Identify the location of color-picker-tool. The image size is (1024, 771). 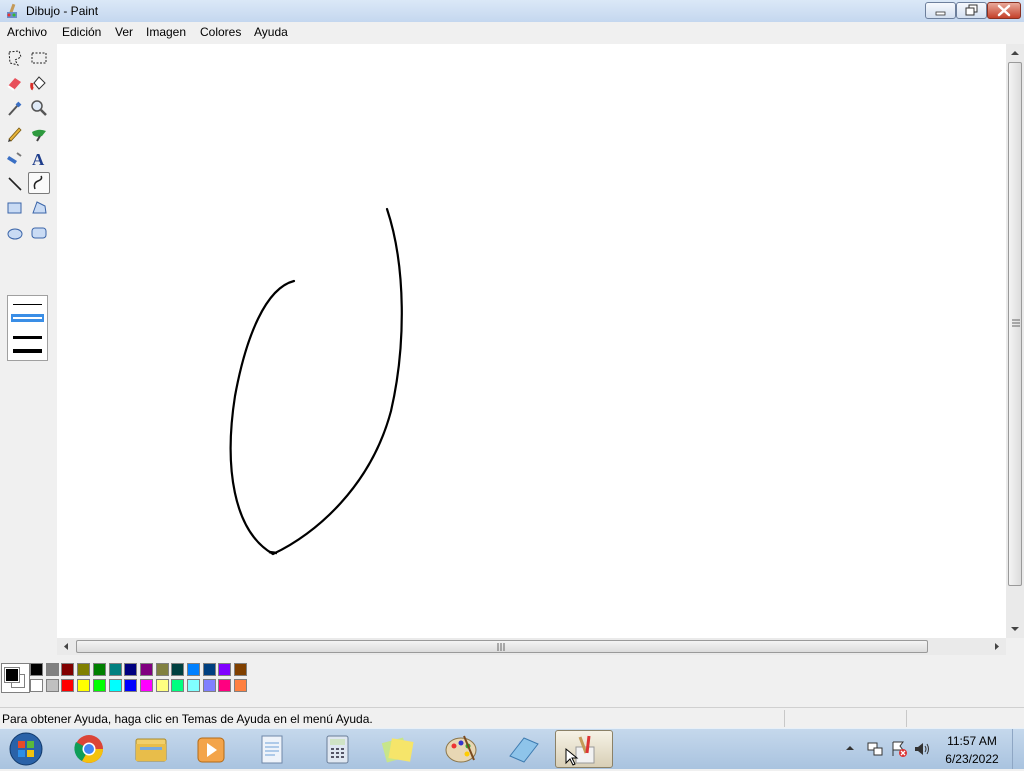
(15, 108).